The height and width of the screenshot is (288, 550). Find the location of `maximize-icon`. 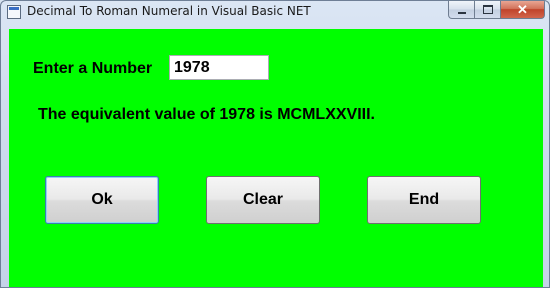

maximize-icon is located at coordinates (487, 9).